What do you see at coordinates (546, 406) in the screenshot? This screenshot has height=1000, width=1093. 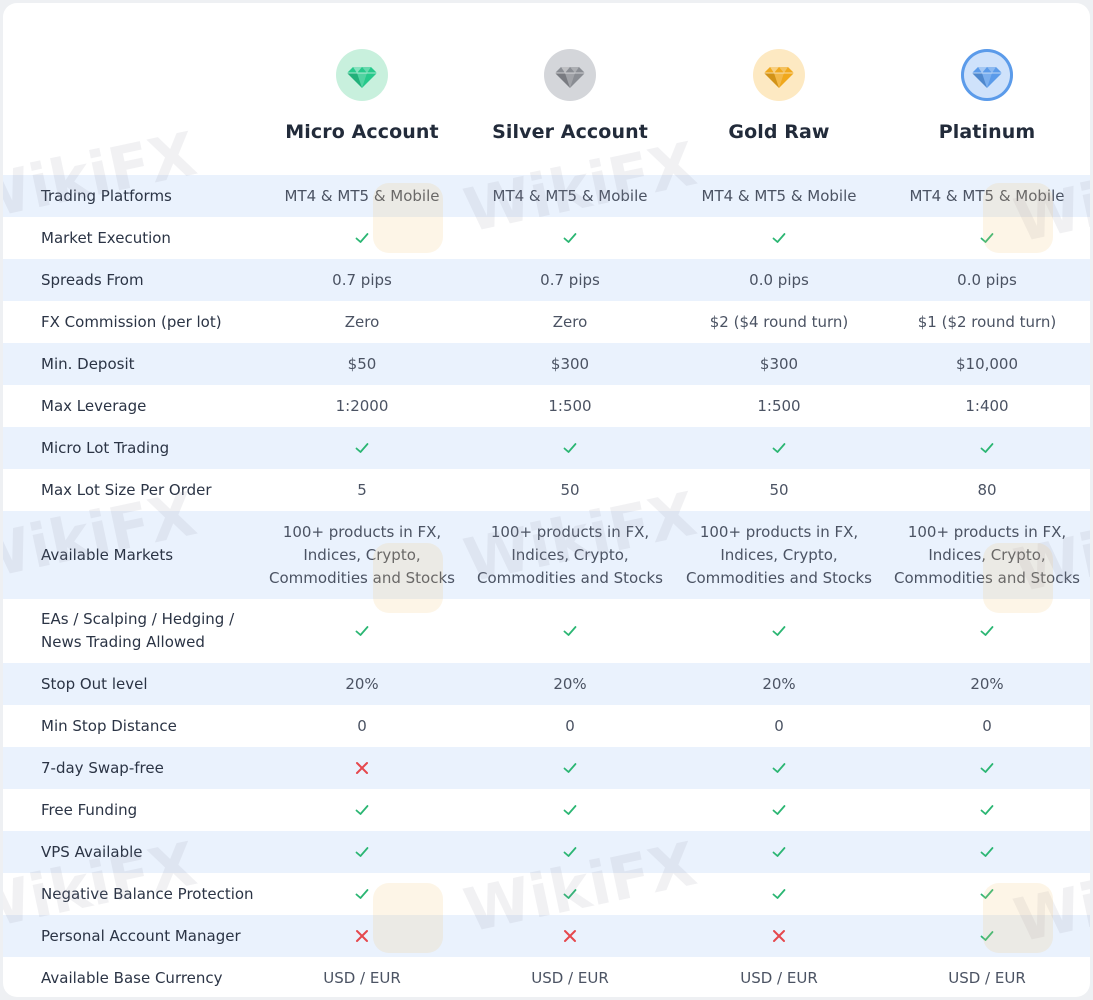 I see `table-row: Max Leverage 1:2000 1:500 1:500 1:400` at bounding box center [546, 406].